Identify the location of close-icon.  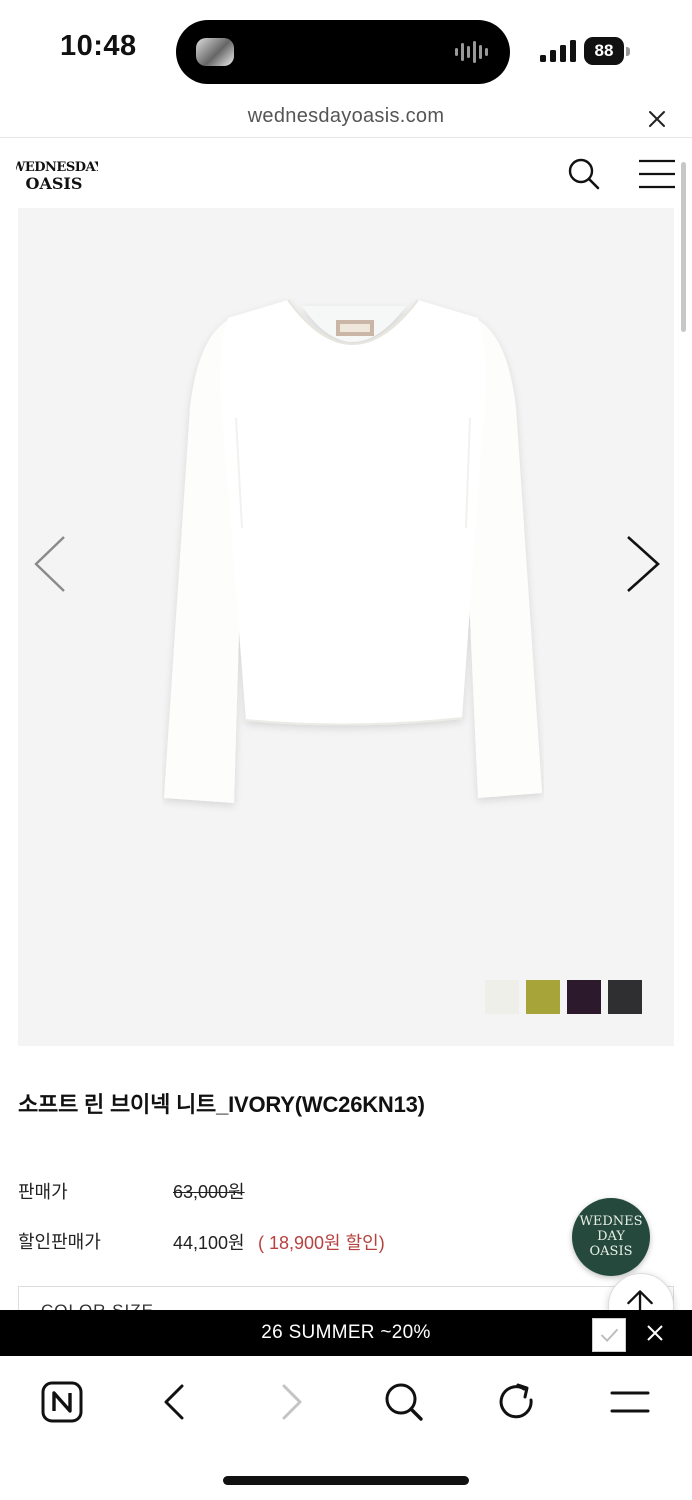
(657, 119).